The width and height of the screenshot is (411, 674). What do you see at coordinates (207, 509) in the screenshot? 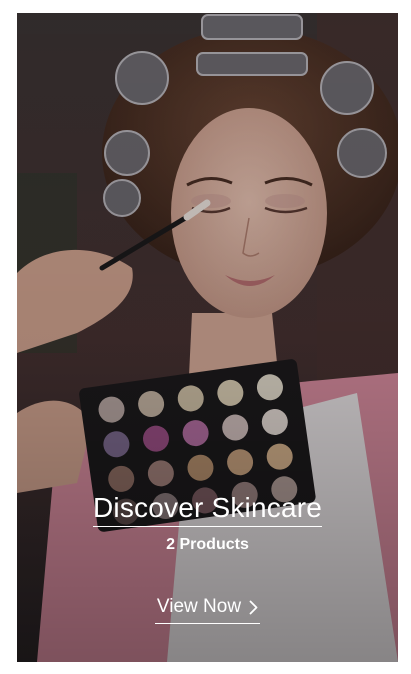
I see `collection-title: Discover Skincare` at bounding box center [207, 509].